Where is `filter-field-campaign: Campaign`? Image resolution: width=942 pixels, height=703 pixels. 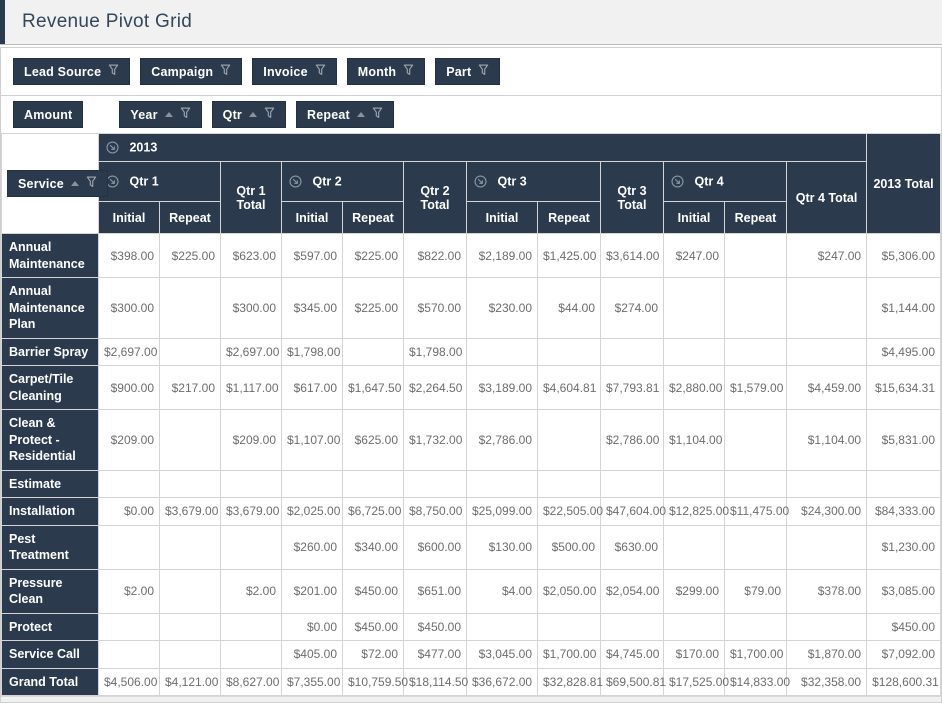
filter-field-campaign: Campaign is located at coordinates (191, 71).